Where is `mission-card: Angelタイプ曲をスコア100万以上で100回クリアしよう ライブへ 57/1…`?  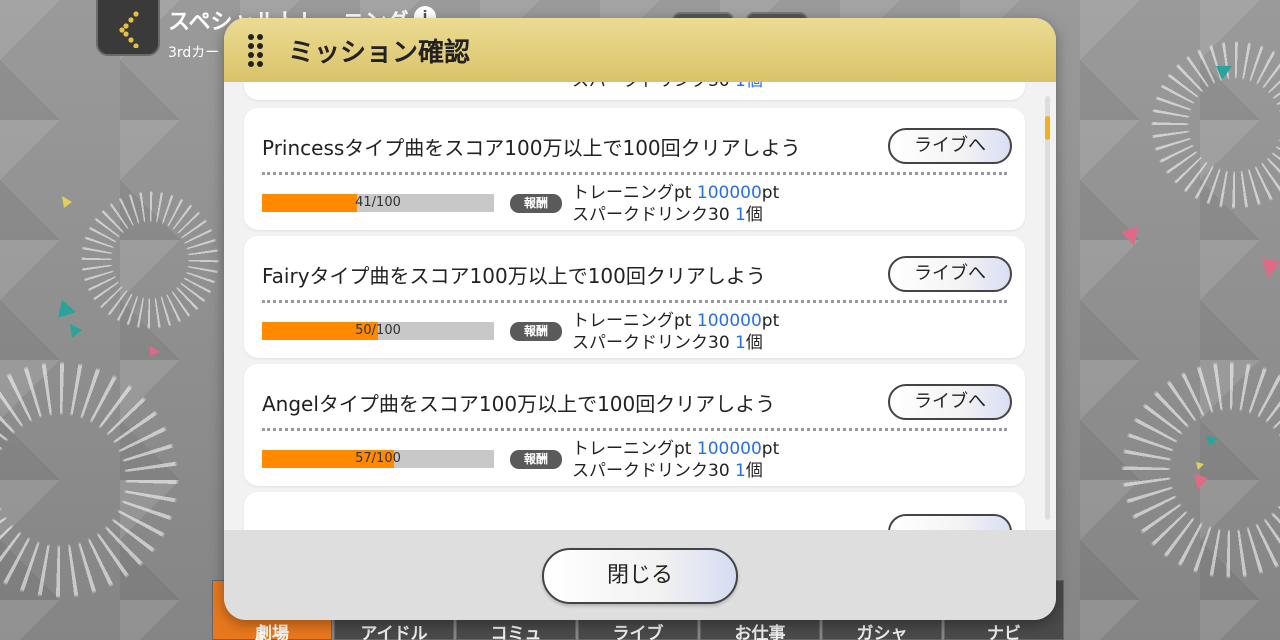 mission-card: Angelタイプ曲をスコア100万以上で100回クリアしよう ライブへ 57/1… is located at coordinates (634, 425).